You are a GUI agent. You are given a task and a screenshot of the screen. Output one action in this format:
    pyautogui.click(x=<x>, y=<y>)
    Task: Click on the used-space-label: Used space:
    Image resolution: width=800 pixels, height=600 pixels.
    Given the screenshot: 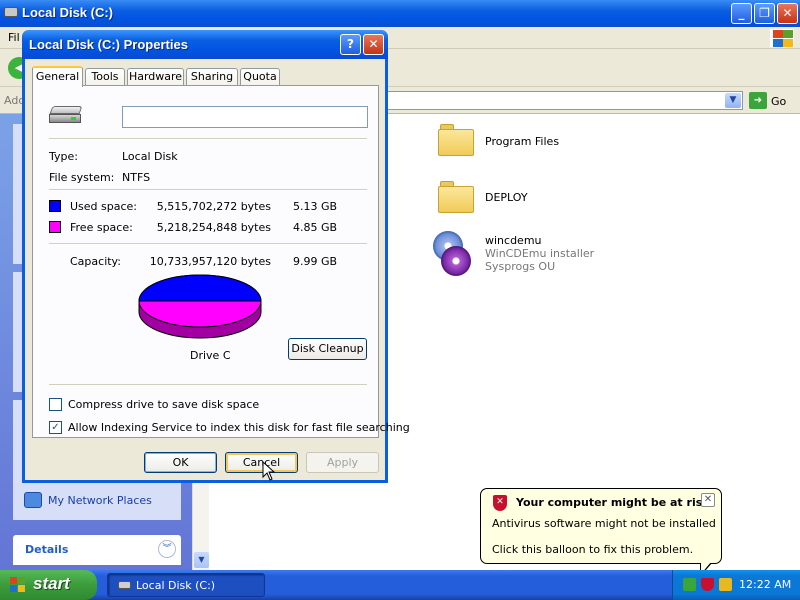 What is the action you would take?
    pyautogui.click(x=104, y=206)
    